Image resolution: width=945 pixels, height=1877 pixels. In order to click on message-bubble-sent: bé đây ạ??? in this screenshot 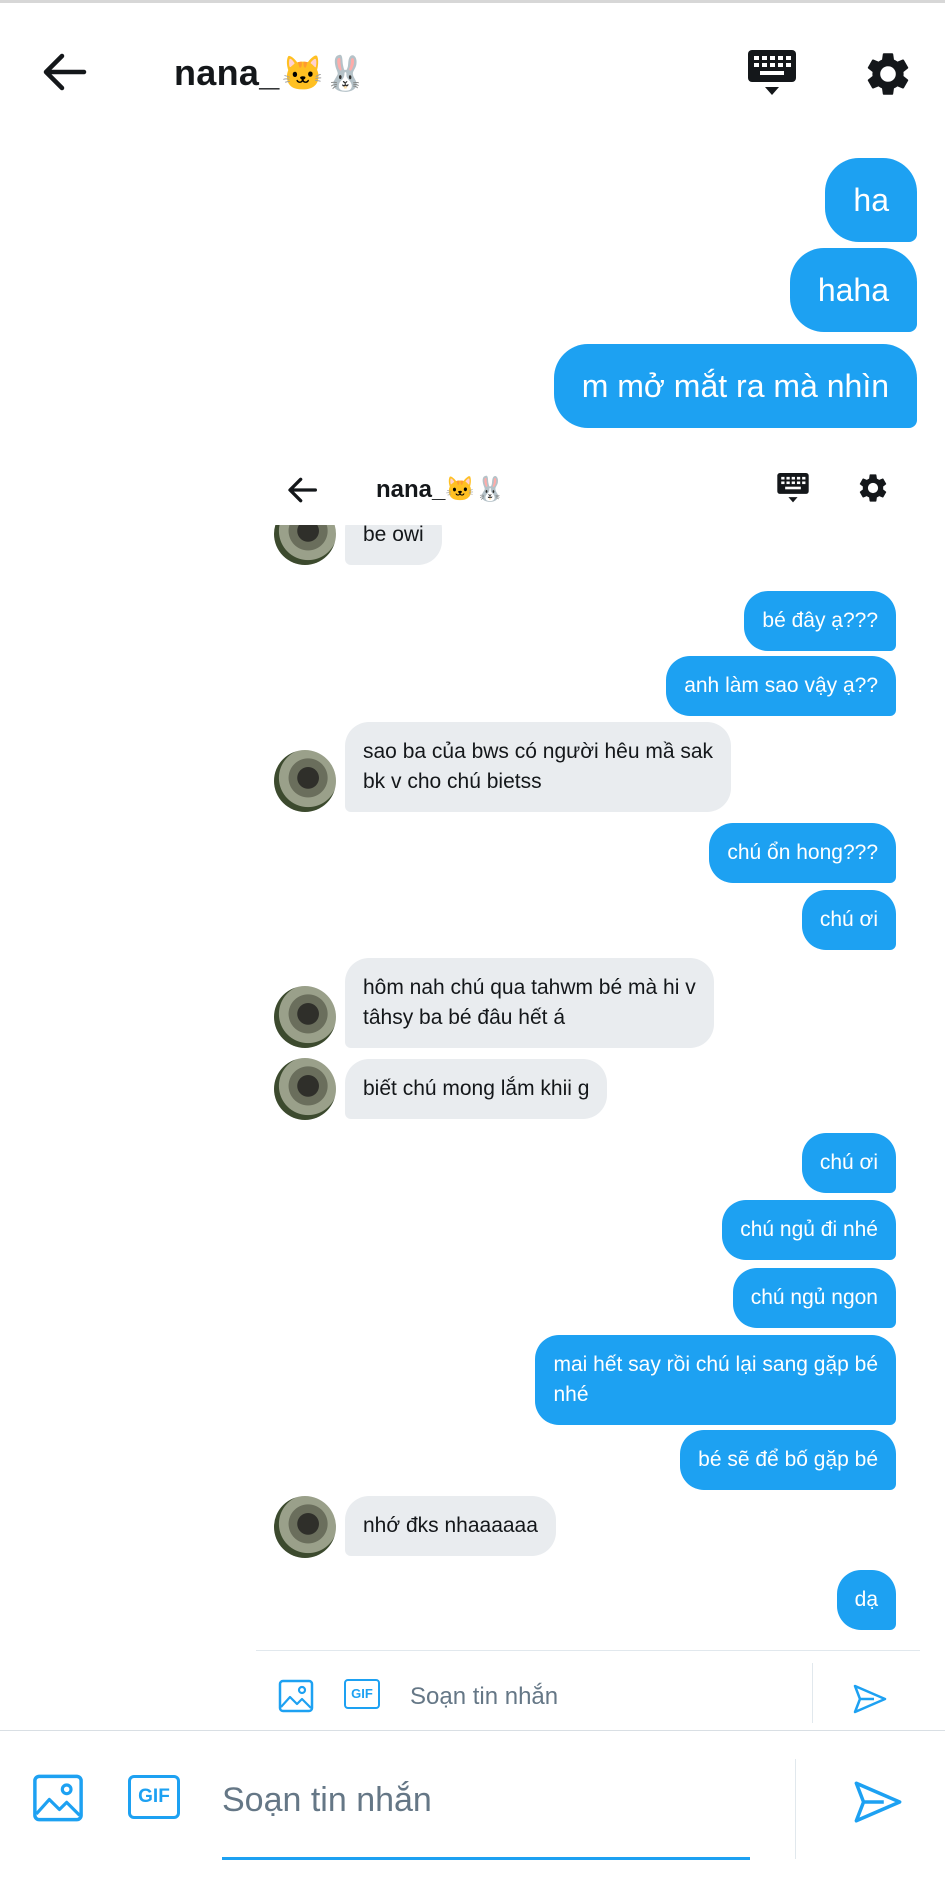, I will do `click(820, 621)`.